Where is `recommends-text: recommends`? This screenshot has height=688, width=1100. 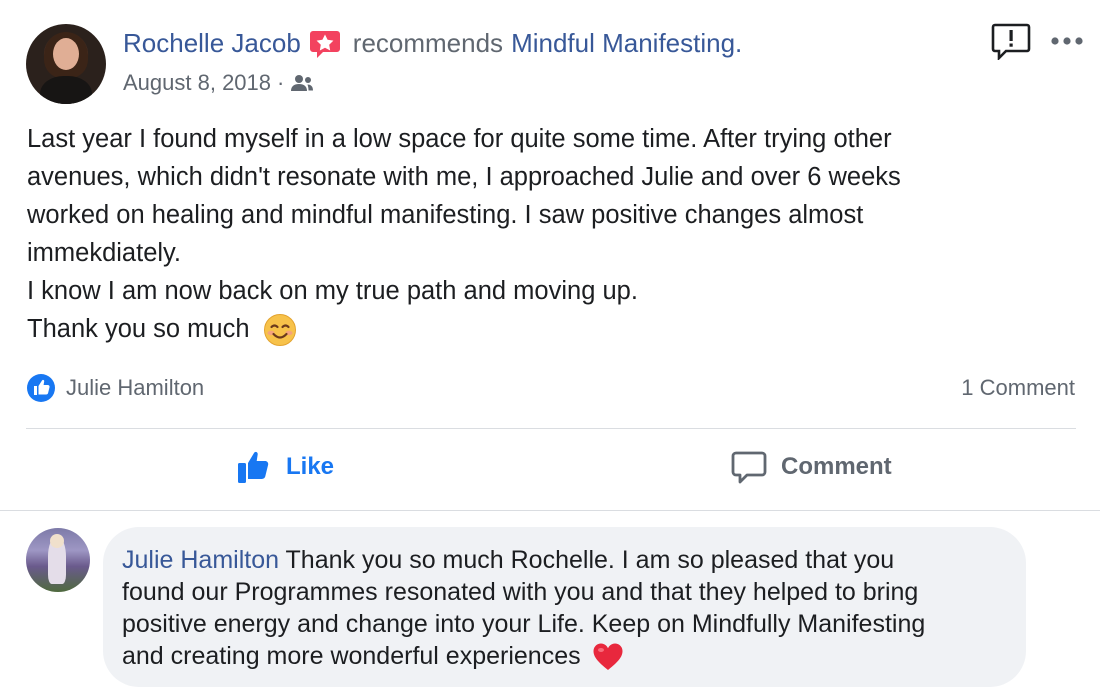
recommends-text: recommends is located at coordinates (428, 43).